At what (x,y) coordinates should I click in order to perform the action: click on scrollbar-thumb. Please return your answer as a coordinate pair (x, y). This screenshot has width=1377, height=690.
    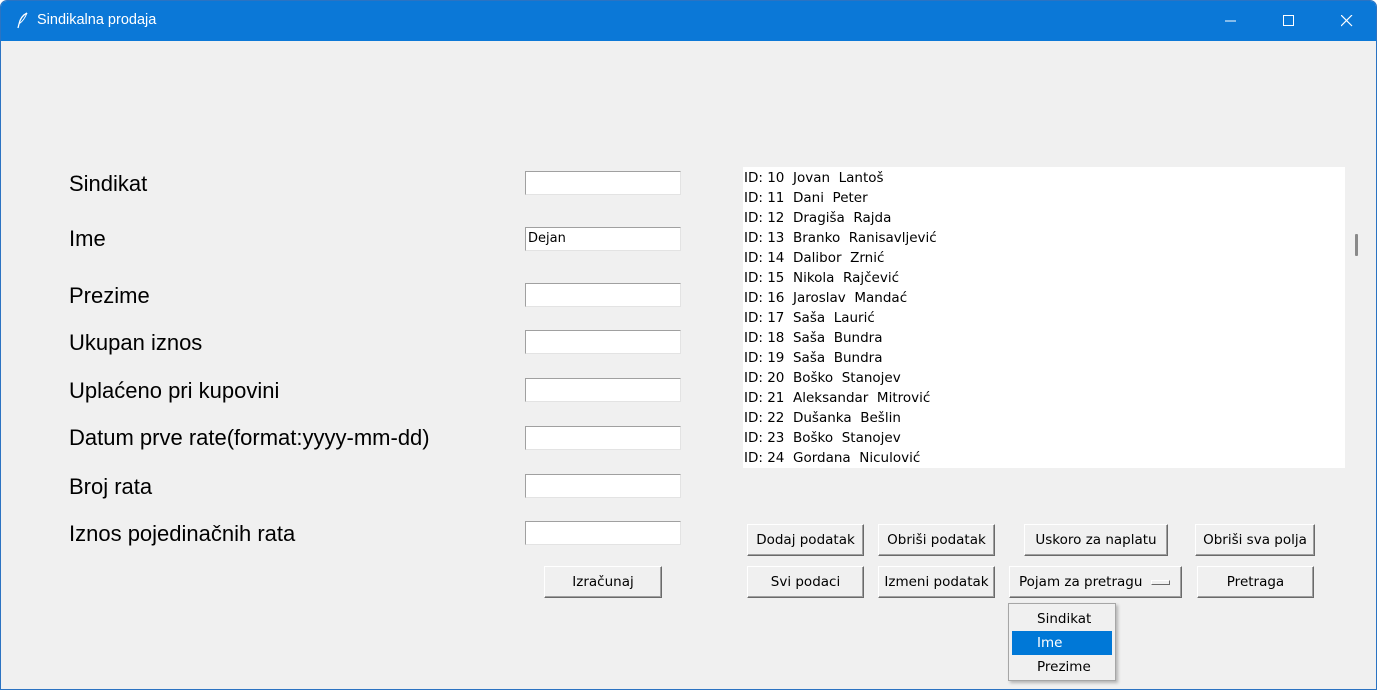
    Looking at the image, I should click on (1356, 245).